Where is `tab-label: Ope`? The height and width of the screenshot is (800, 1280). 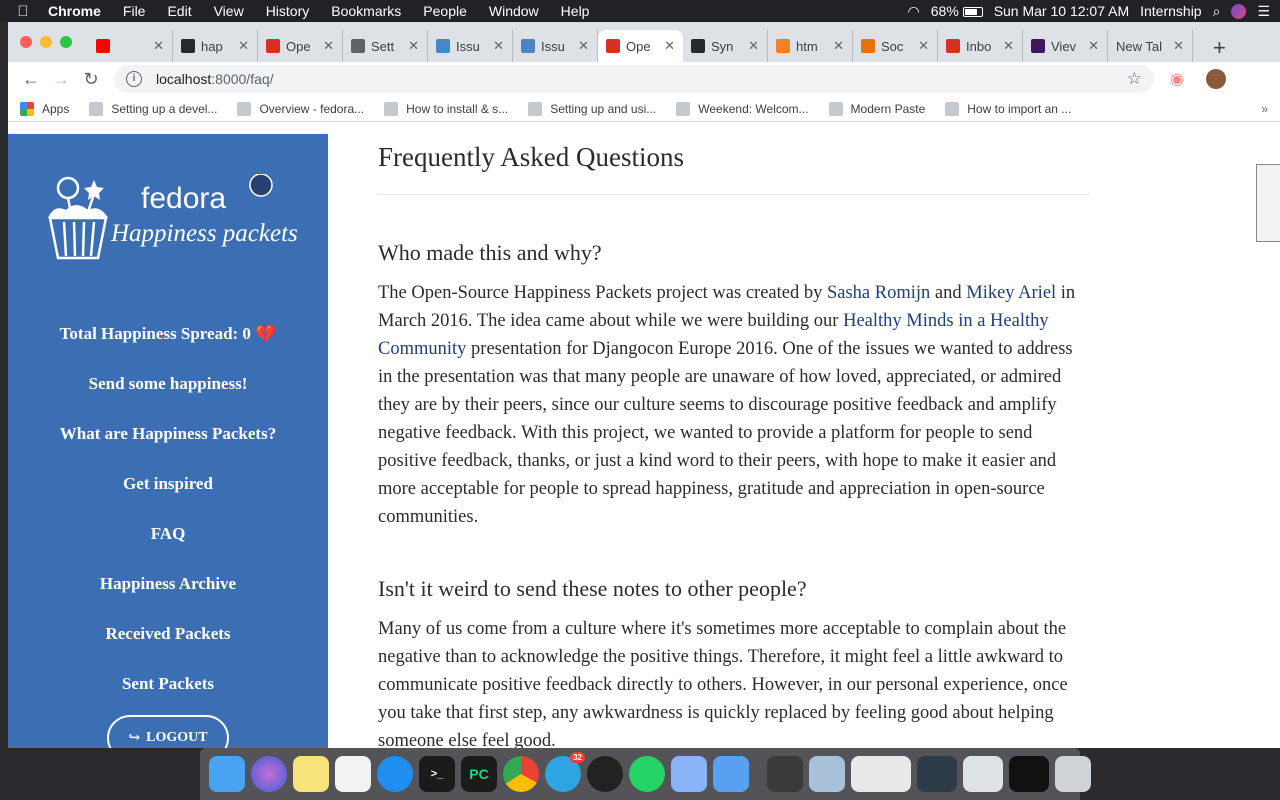
tab-label: Ope is located at coordinates (638, 46).